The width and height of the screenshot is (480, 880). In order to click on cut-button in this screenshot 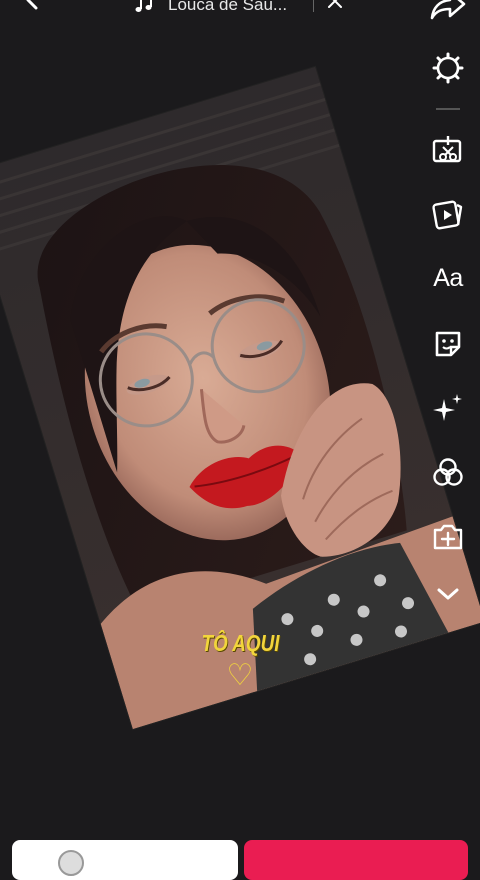, I will do `click(448, 150)`.